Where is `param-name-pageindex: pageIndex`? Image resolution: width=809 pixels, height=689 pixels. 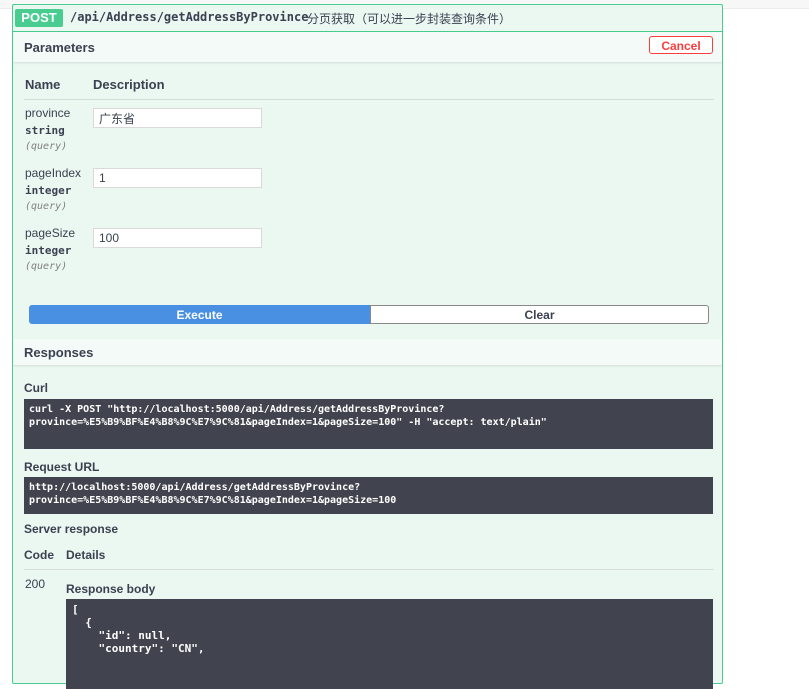
param-name-pageindex: pageIndex is located at coordinates (53, 173).